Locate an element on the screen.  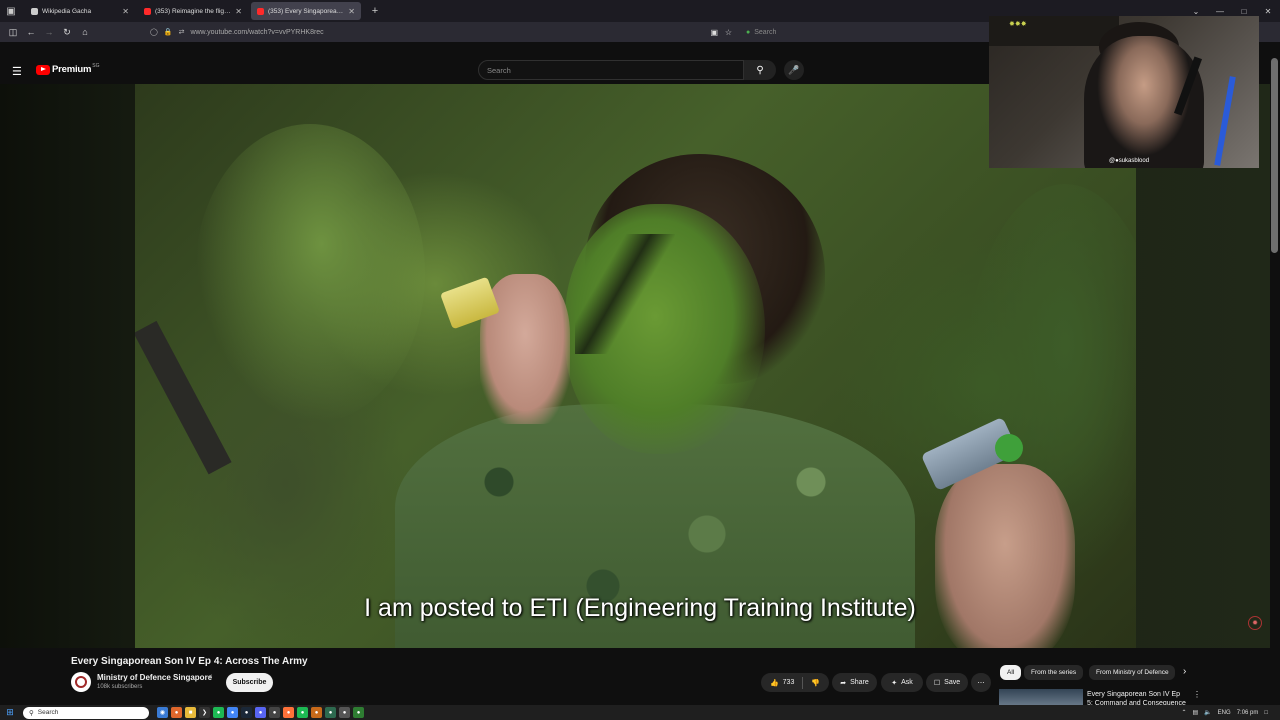
new-tab-button: + is located at coordinates (375, 11).